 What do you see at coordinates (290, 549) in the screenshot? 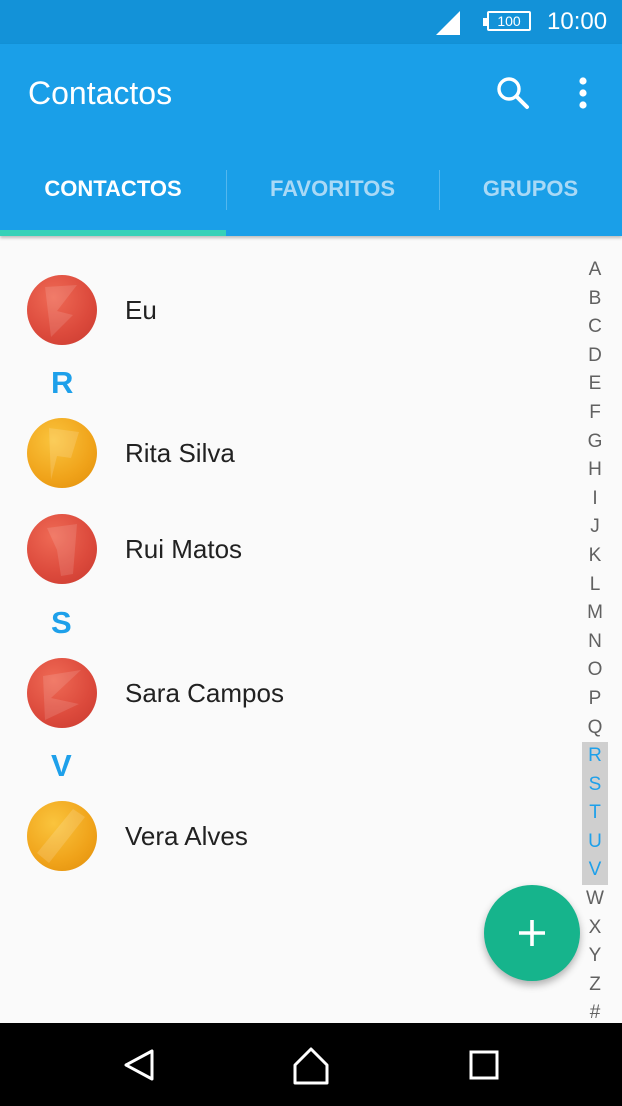
I see `contact-row: Rui Matos` at bounding box center [290, 549].